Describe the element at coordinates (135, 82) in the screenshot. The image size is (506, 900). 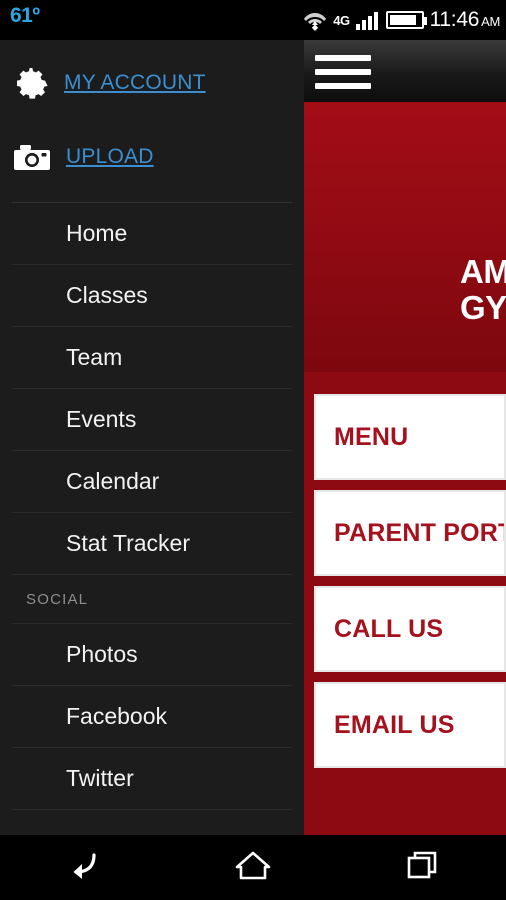
I see `my-account-label: MY ACCOUNT` at that location.